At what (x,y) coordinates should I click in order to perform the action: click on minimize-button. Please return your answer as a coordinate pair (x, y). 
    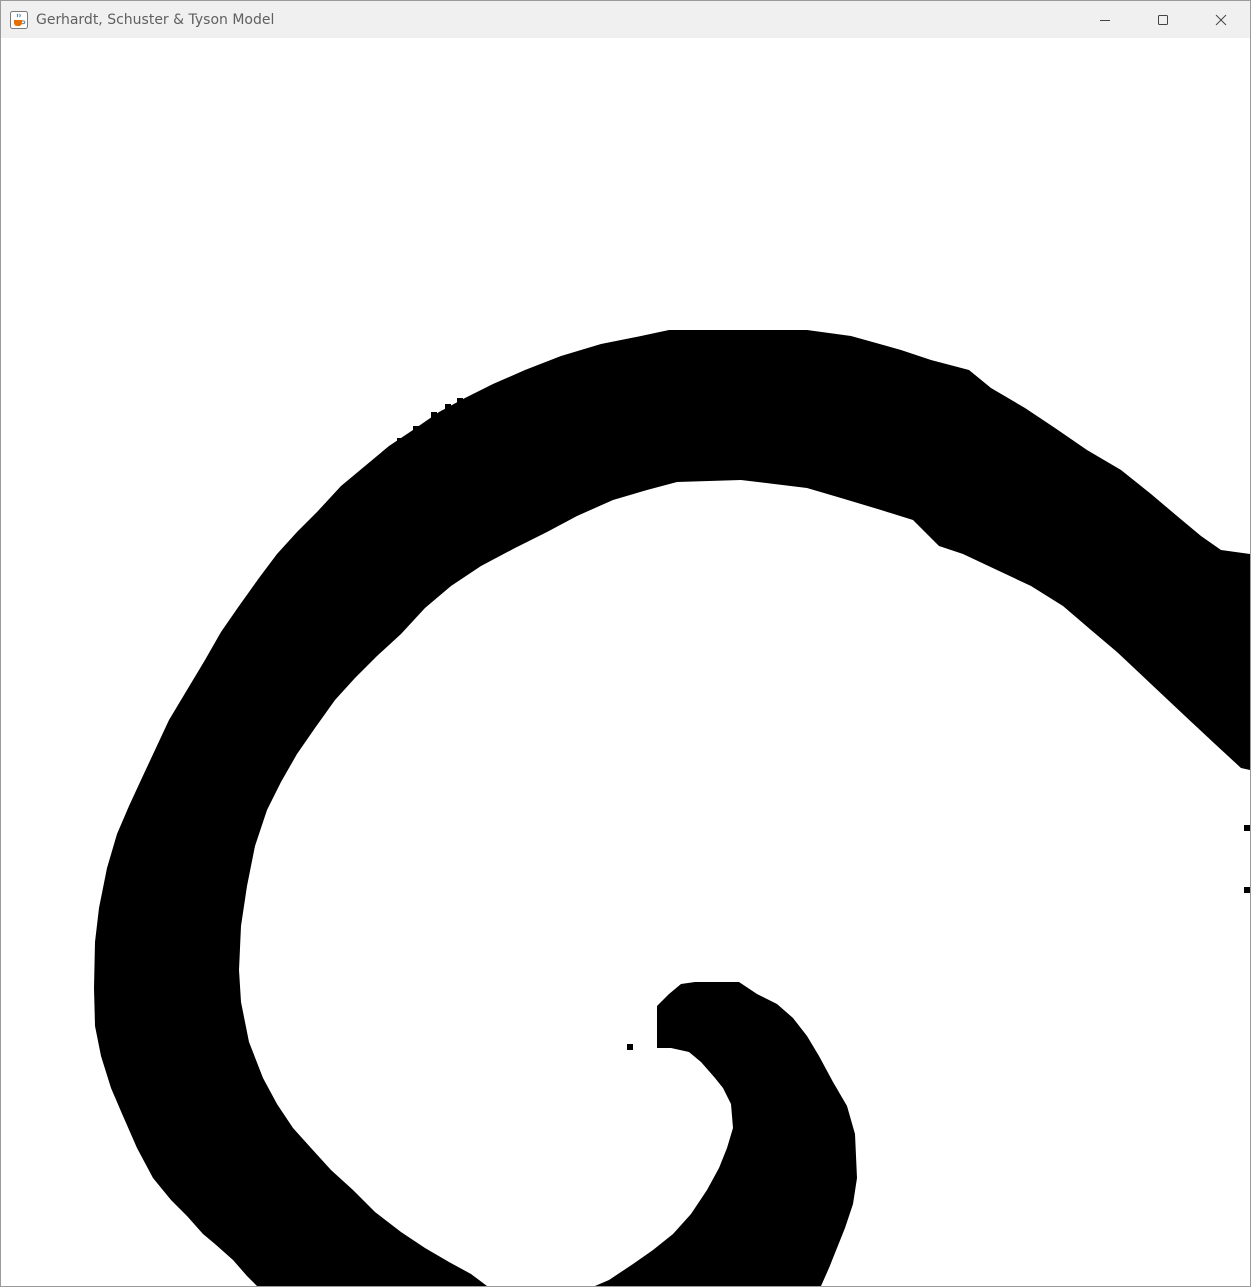
    Looking at the image, I should click on (1105, 19).